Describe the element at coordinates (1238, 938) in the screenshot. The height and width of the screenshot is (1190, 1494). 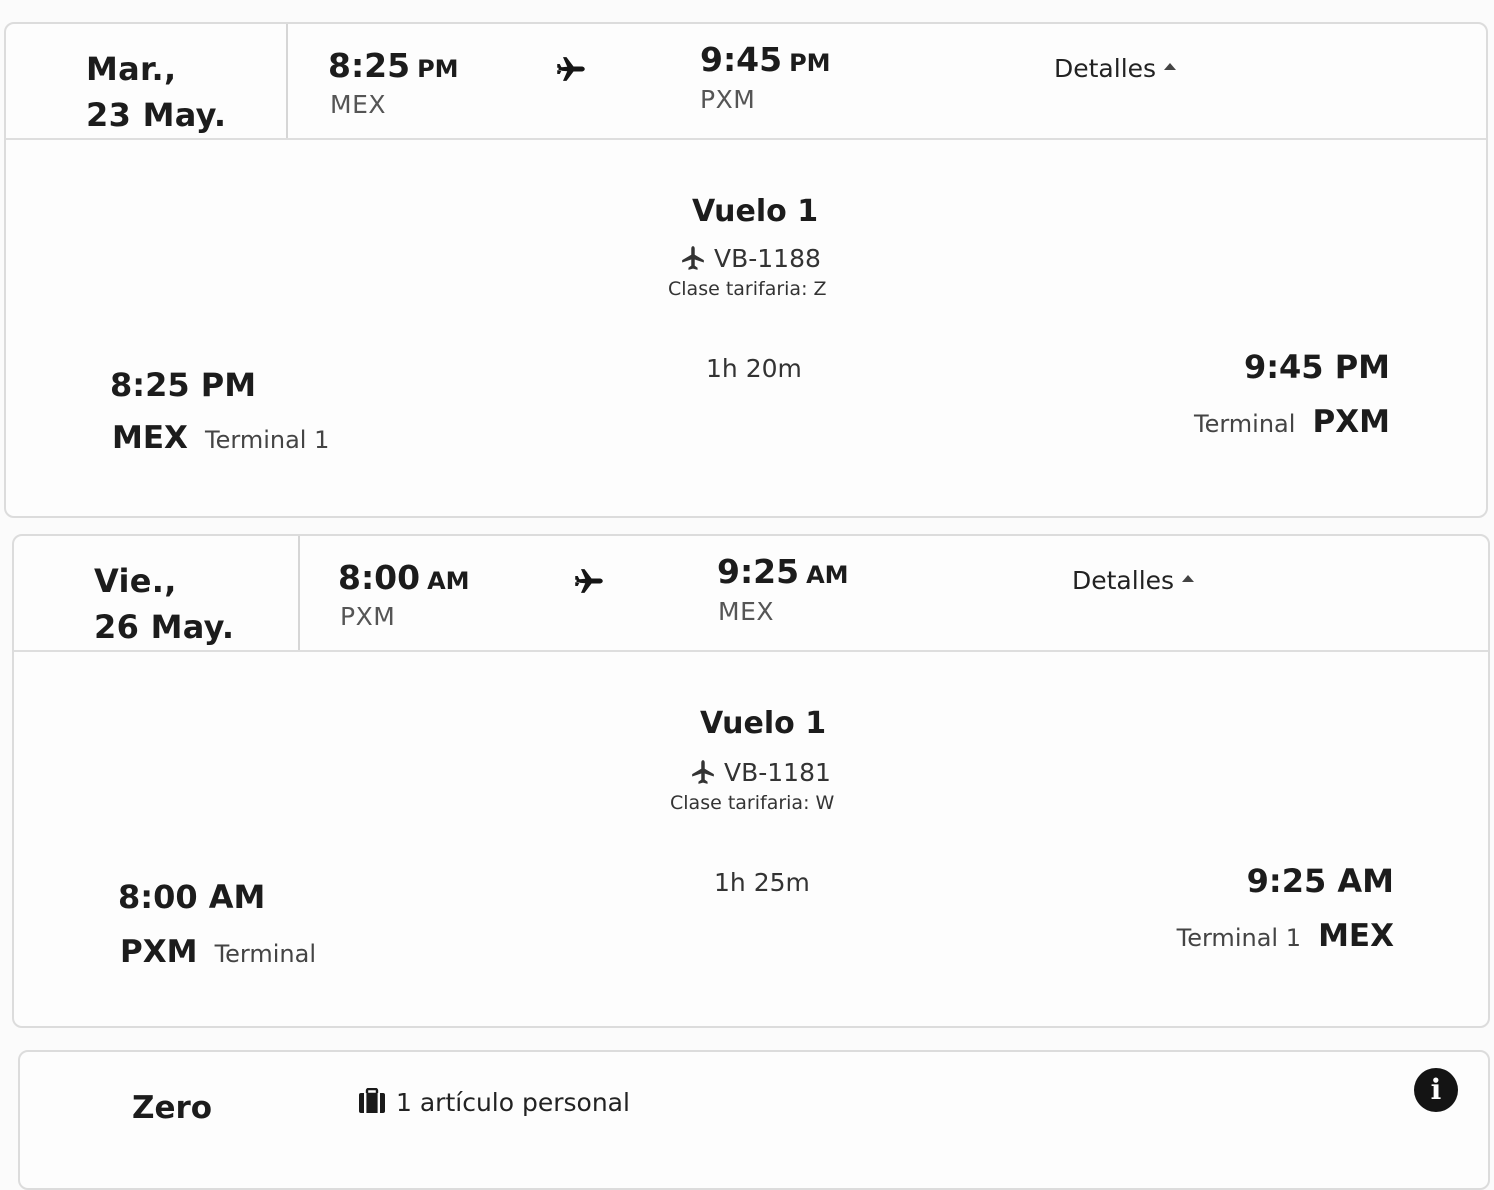
I see `leg-arrival-terminal: Terminal 1` at that location.